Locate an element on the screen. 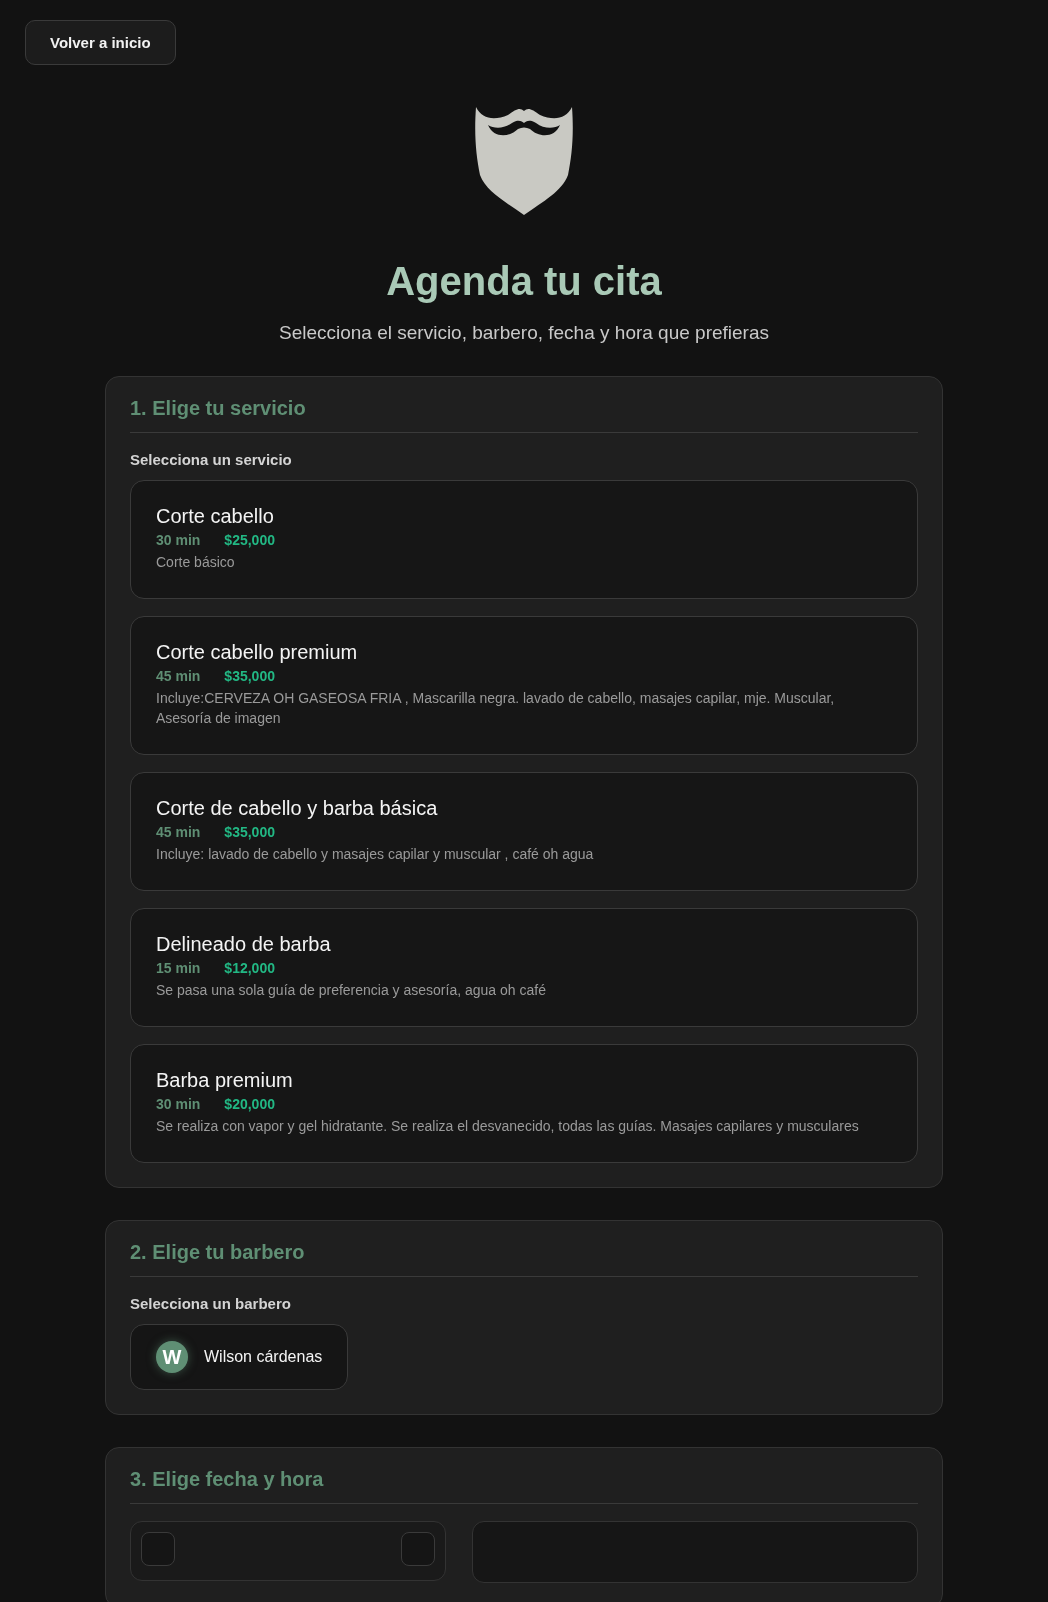 This screenshot has height=1602, width=1048. service-card: Corte cabello premium 45 min $35,000 Incluye:CERVEZA OH GASEOSA FRIA , Mascarilla negra. lavado de cabello, masajes capilar, mje. Muscular, Asesoría de imagen is located at coordinates (524, 685).